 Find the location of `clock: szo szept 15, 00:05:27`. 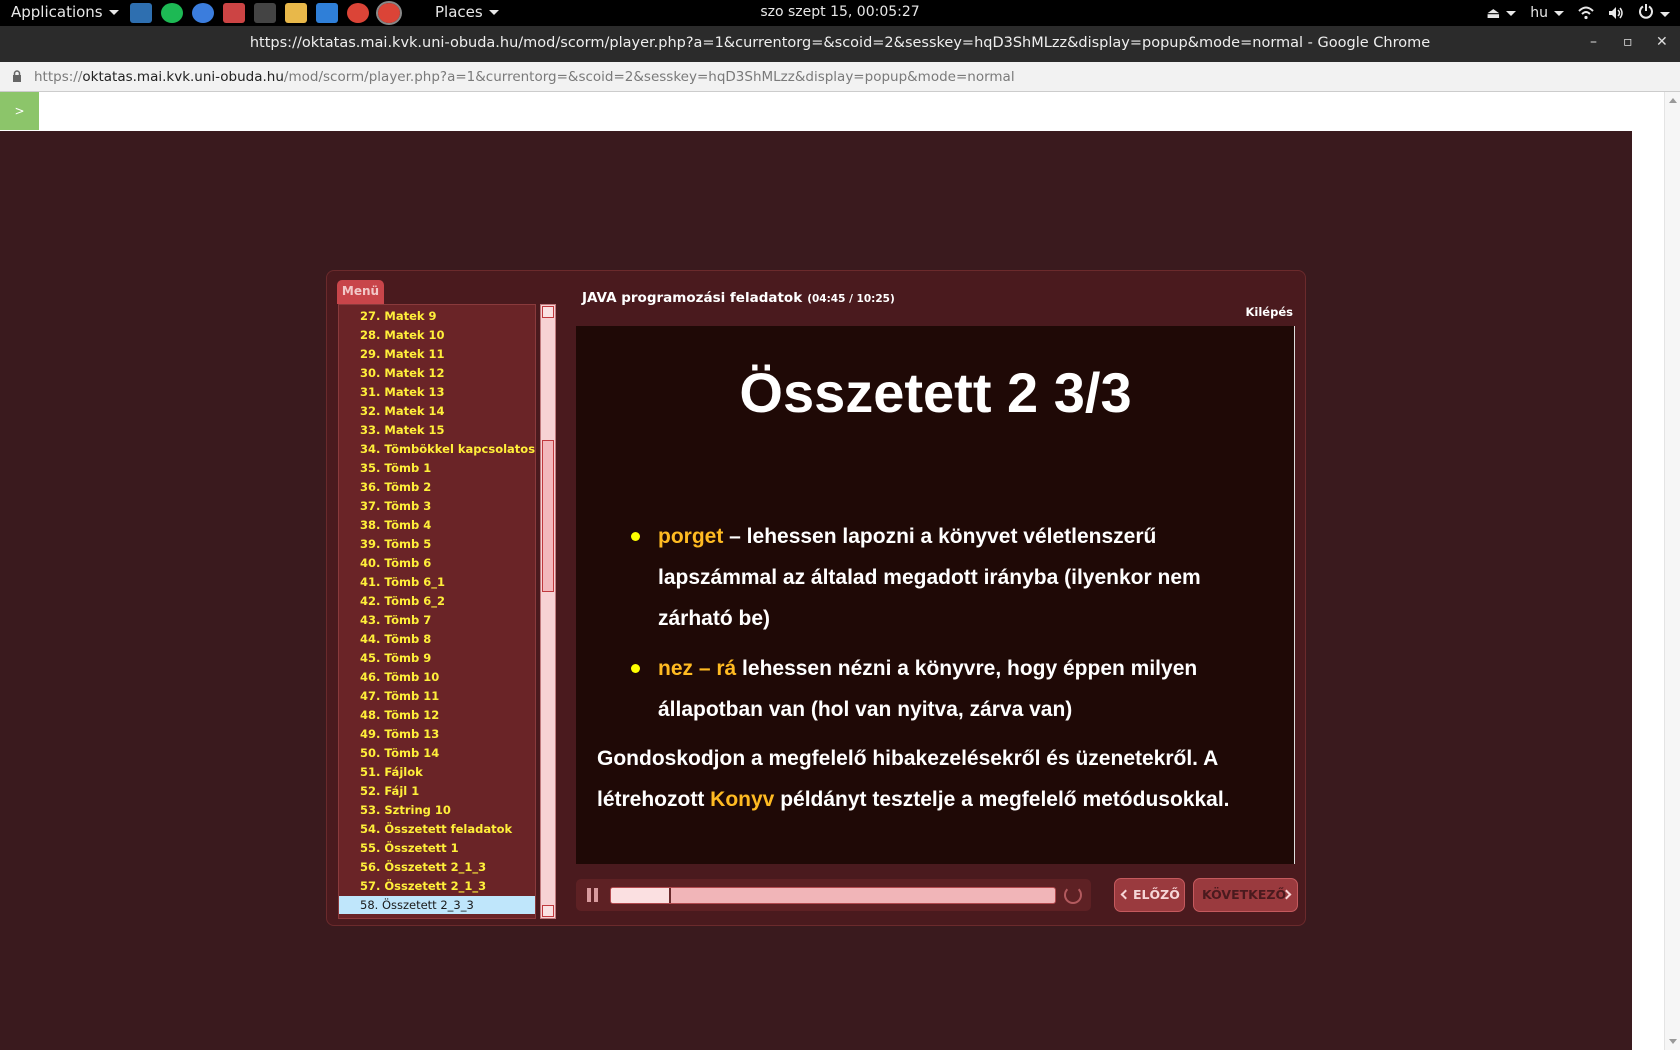

clock: szo szept 15, 00:05:27 is located at coordinates (840, 12).